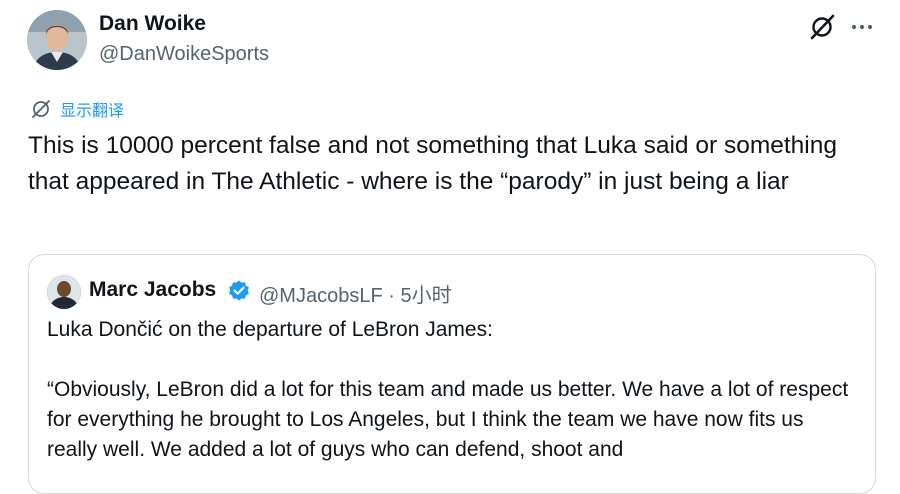  I want to click on quoted-author-avatar, so click(64, 292).